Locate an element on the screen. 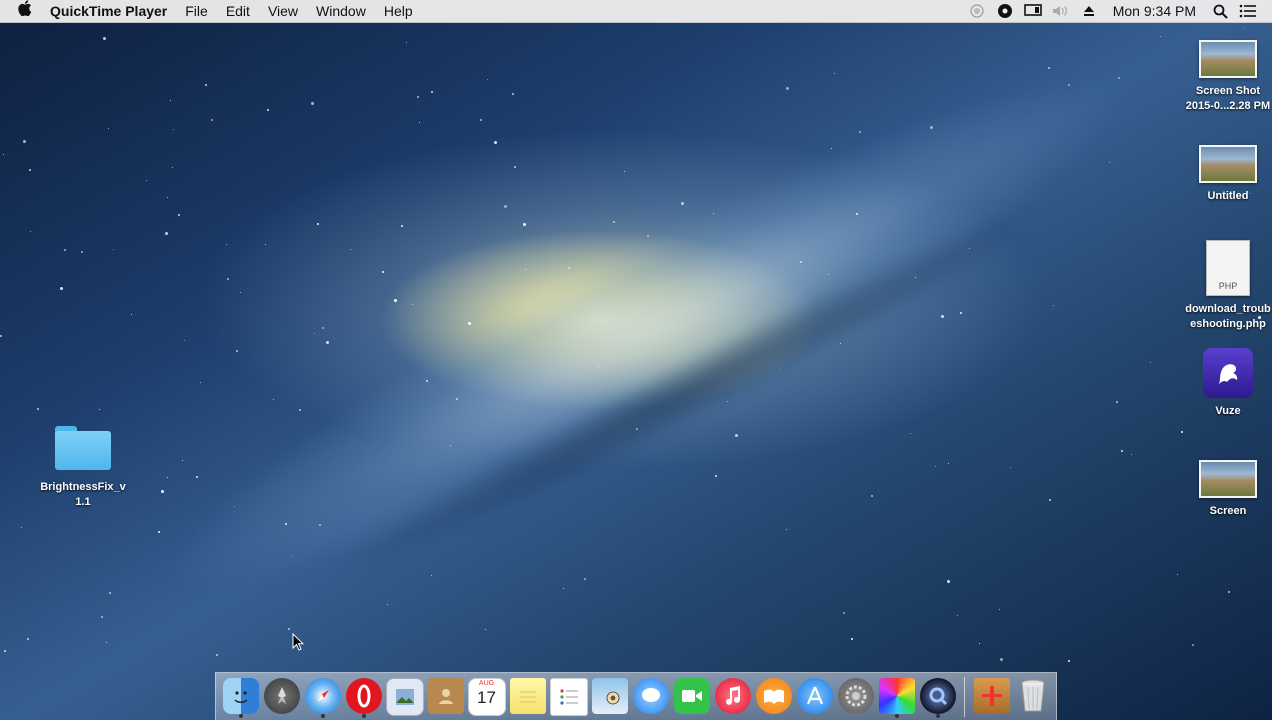 The image size is (1272, 720). dock-system-preferences is located at coordinates (855, 697).